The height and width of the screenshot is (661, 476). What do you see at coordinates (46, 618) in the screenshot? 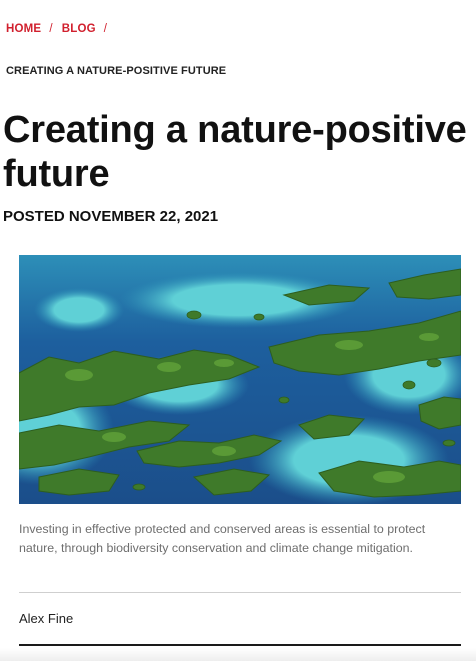
I see `author-name: Alex Fine` at bounding box center [46, 618].